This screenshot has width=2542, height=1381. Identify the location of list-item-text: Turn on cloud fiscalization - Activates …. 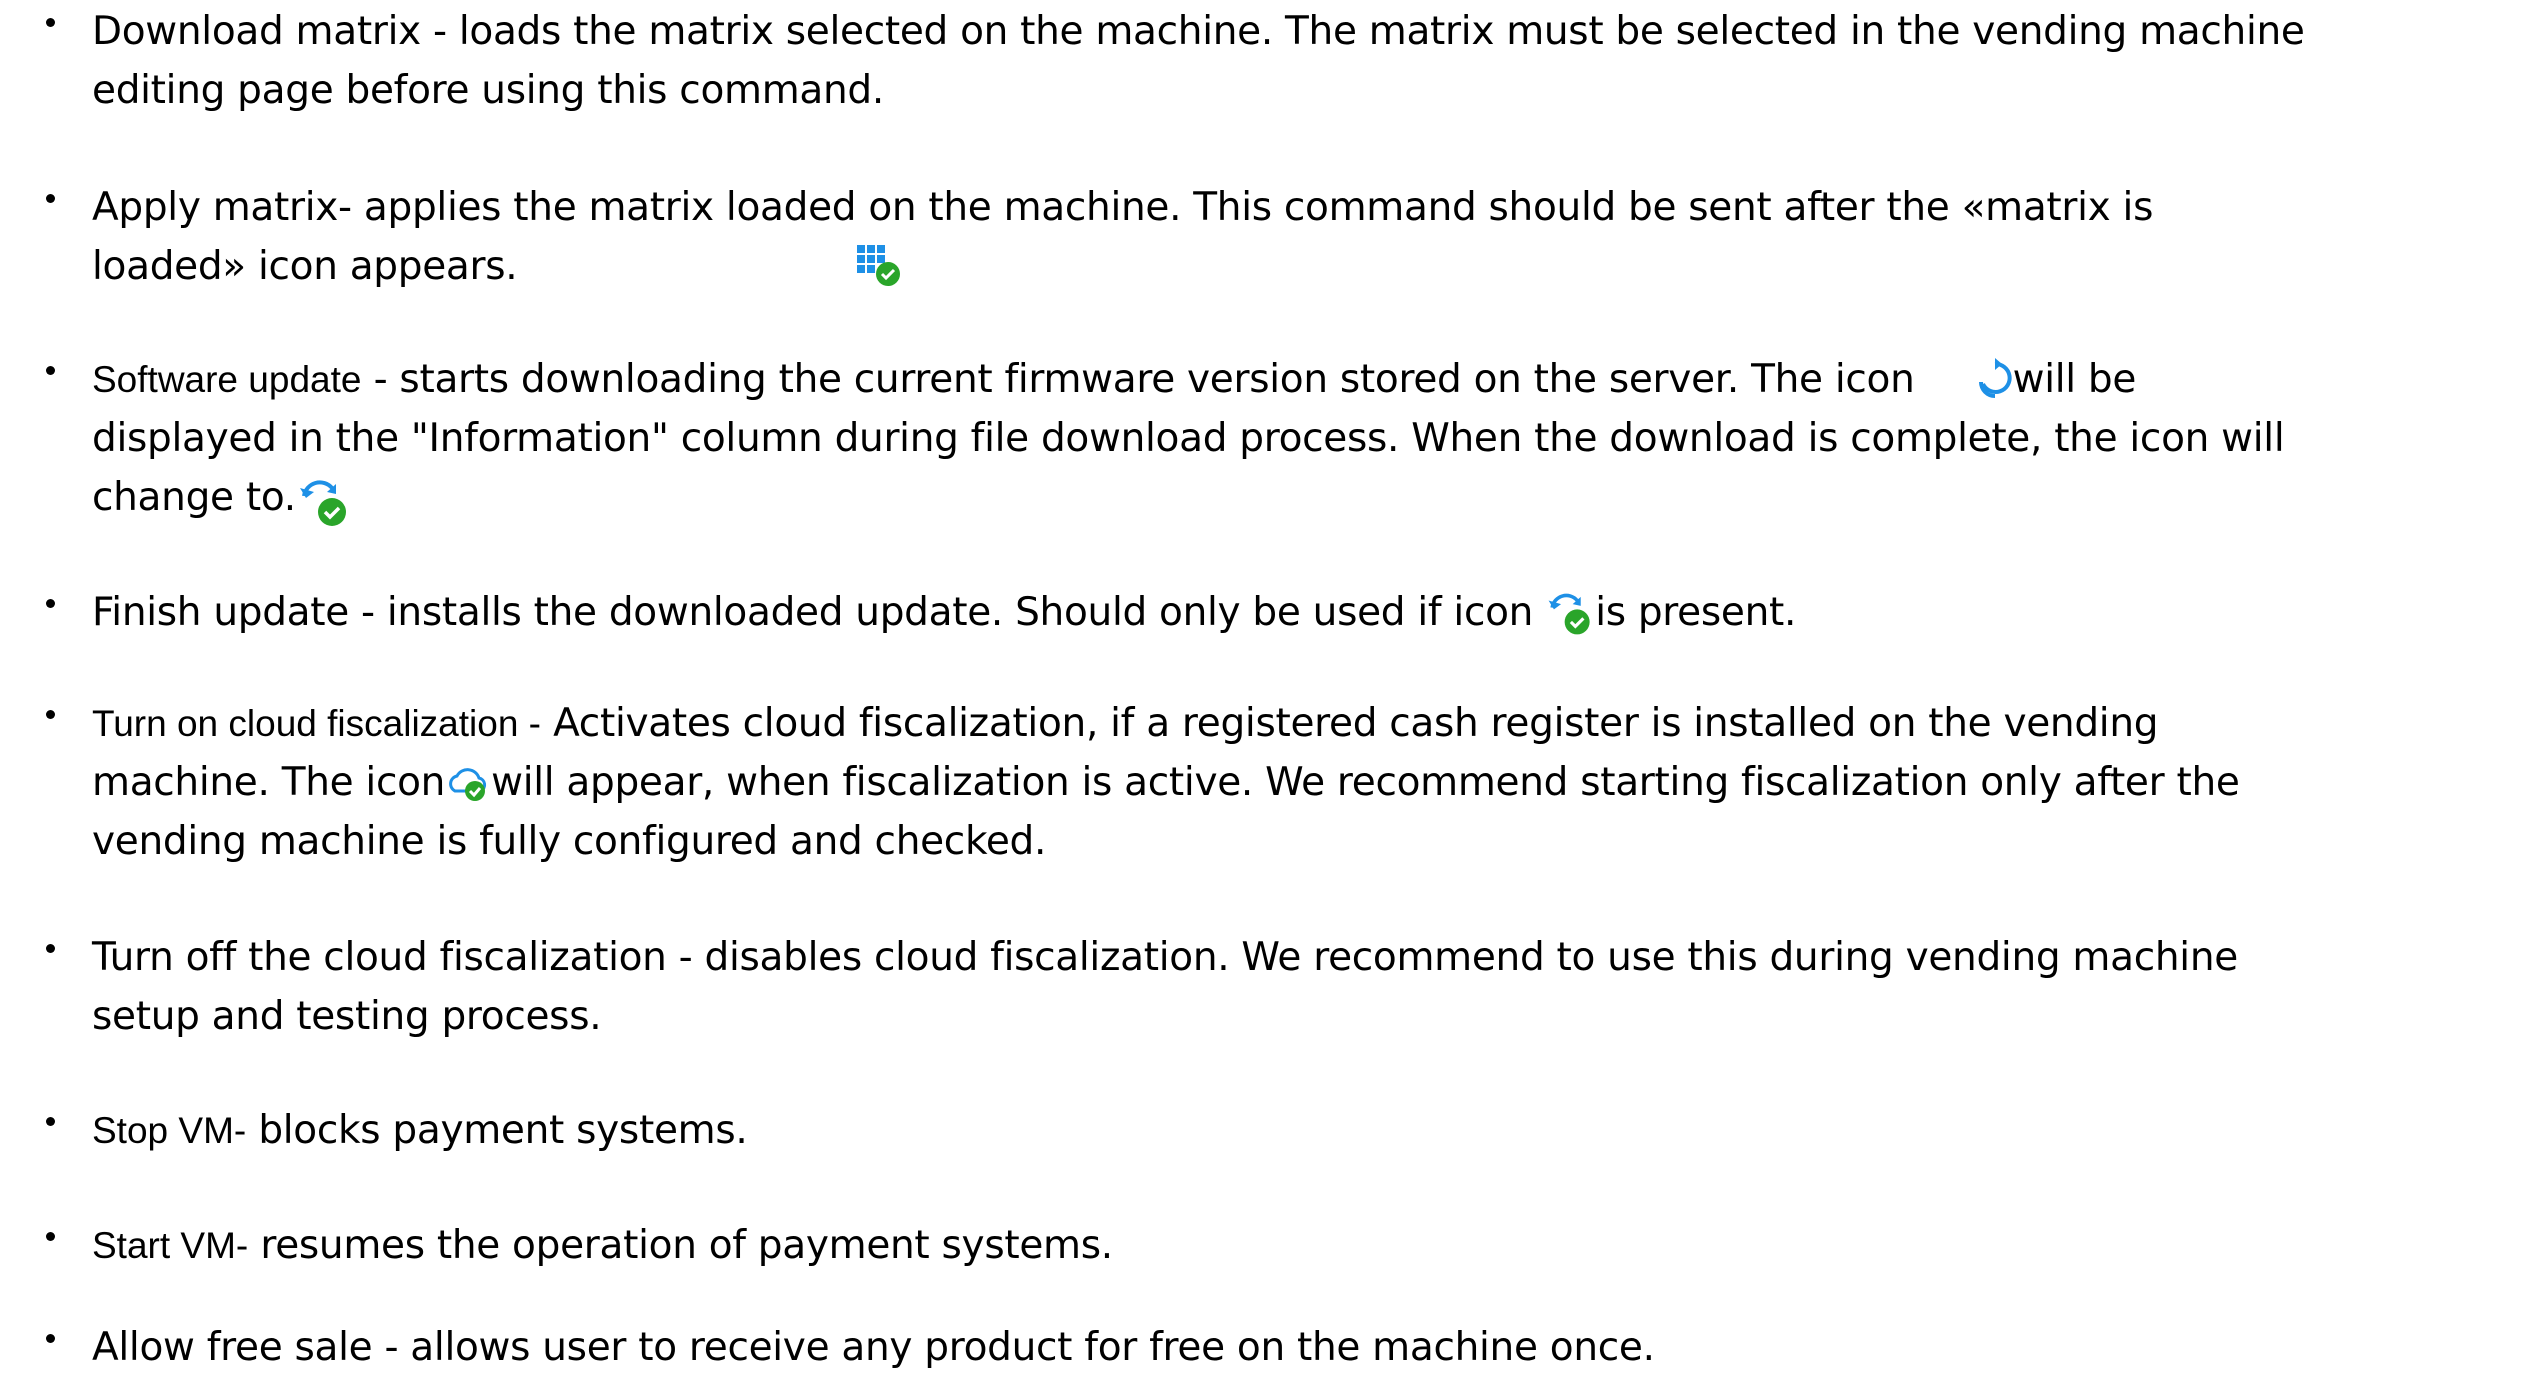
(1307, 782).